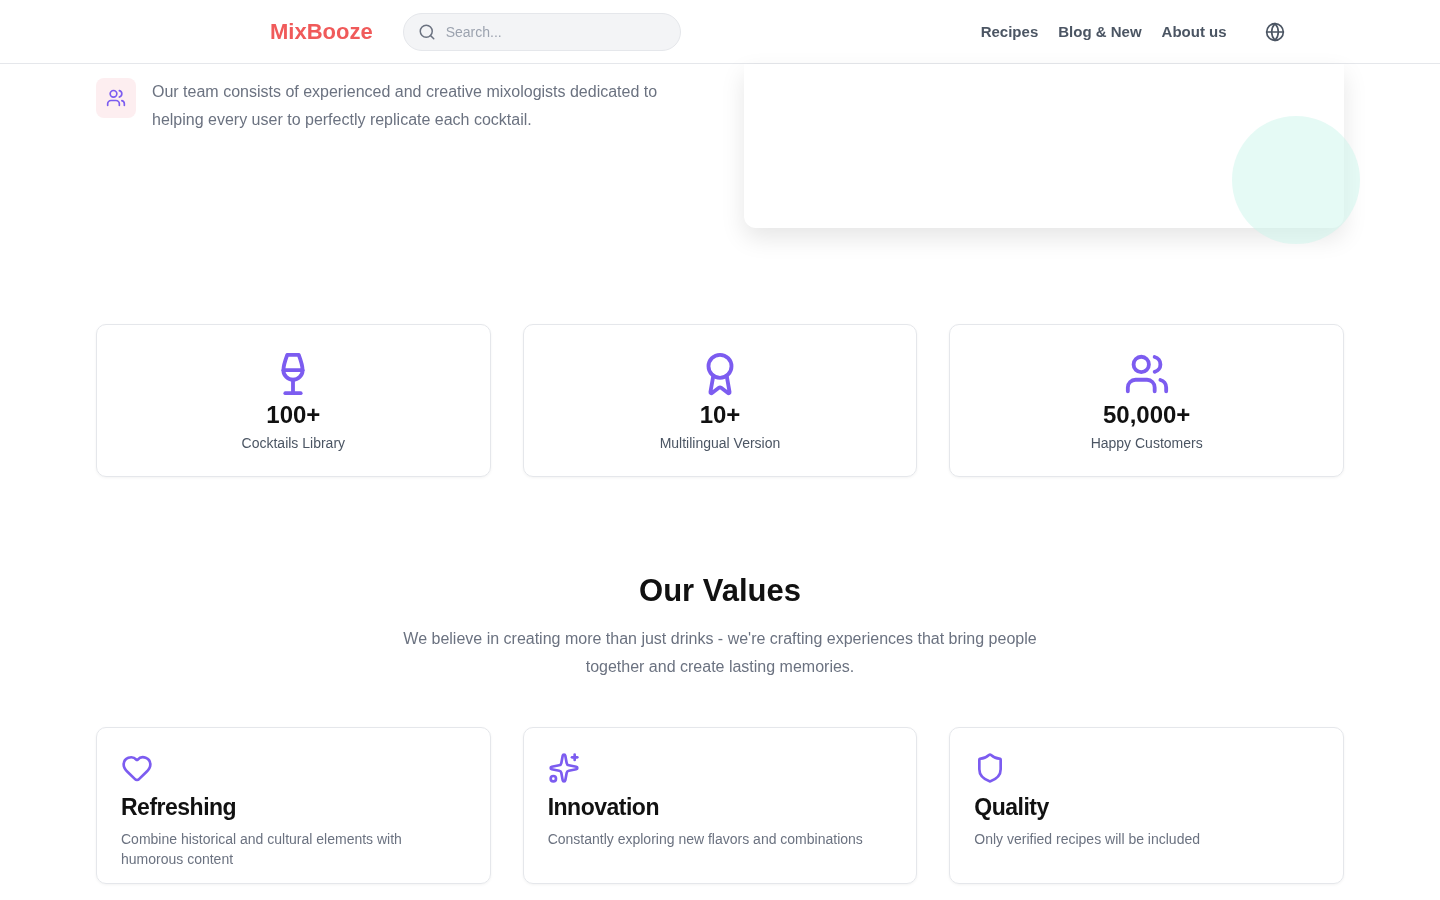 The height and width of the screenshot is (900, 1440). What do you see at coordinates (1009, 31) in the screenshot?
I see `nav-link: Recipes` at bounding box center [1009, 31].